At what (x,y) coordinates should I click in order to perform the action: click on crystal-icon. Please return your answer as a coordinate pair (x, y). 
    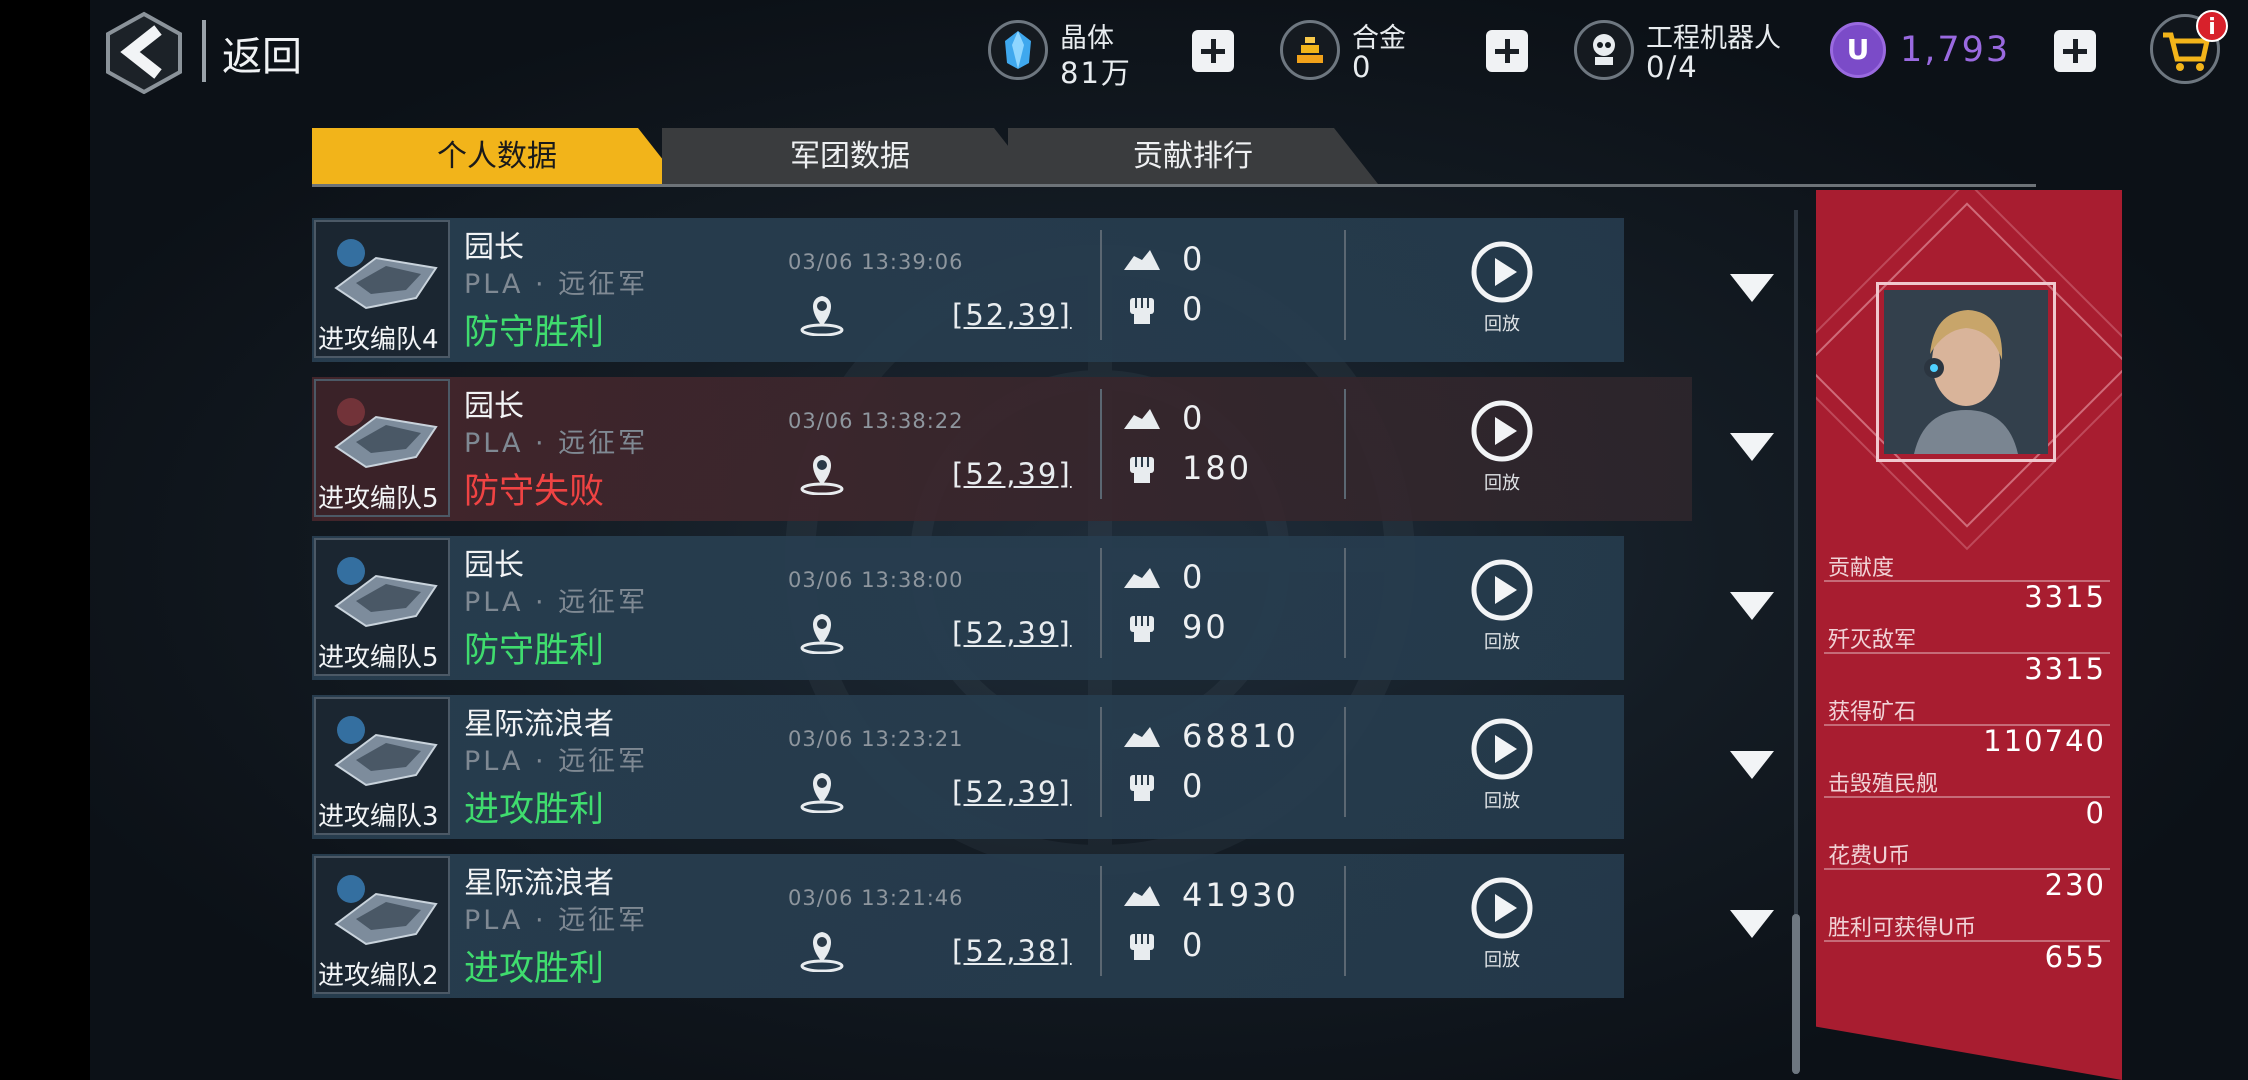
    Looking at the image, I should click on (1018, 50).